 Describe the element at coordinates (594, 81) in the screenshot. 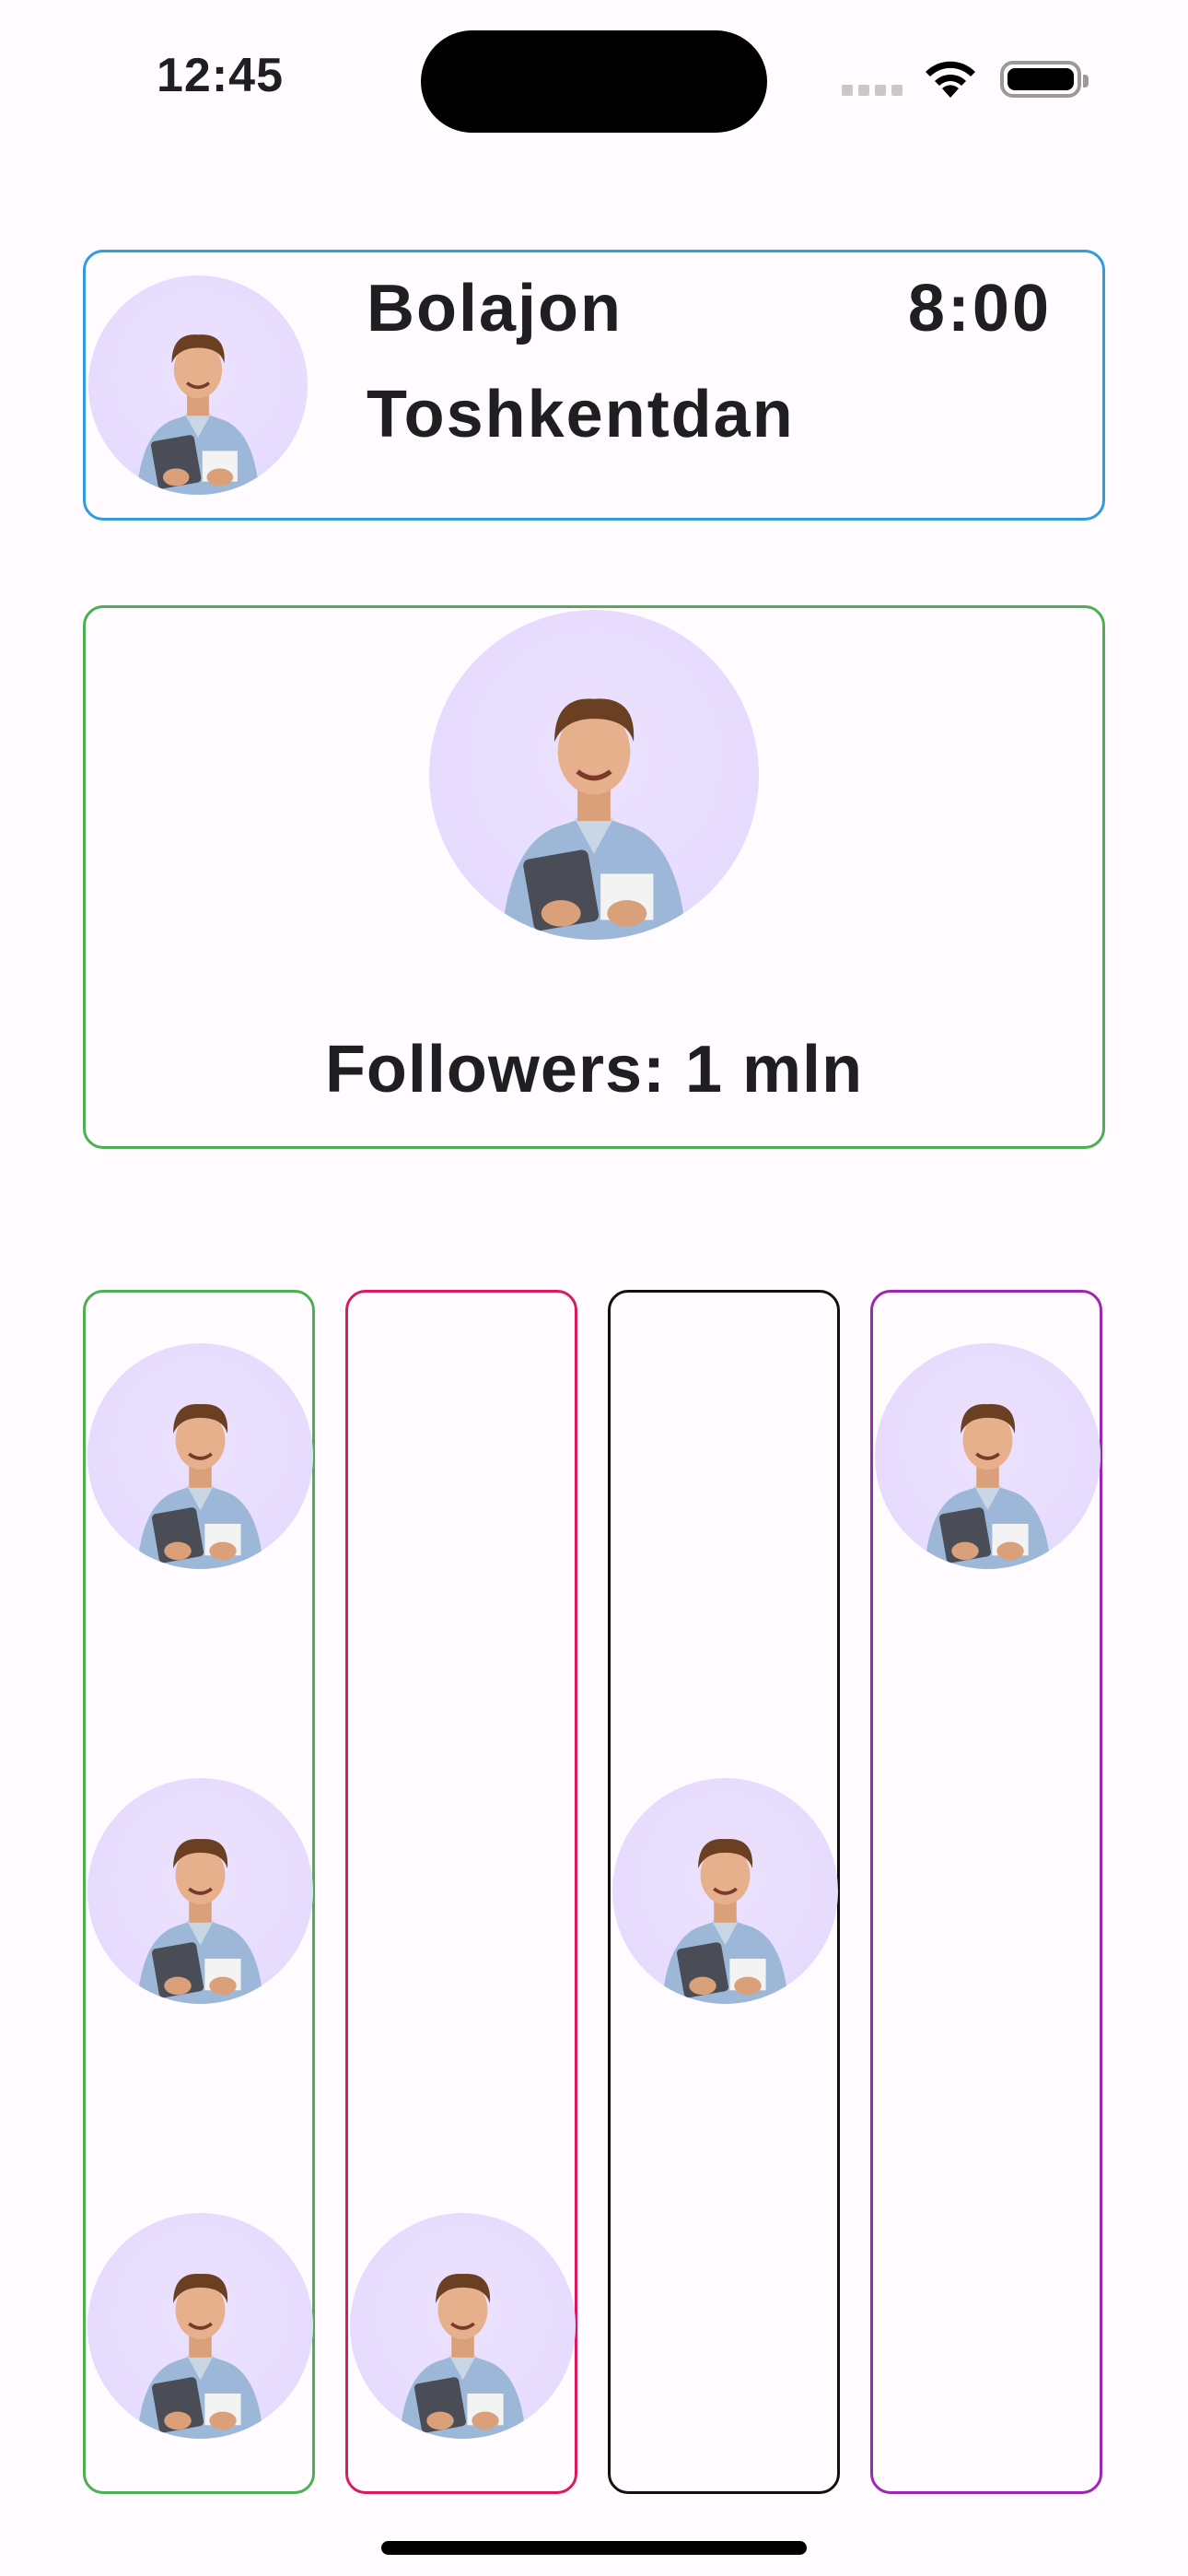

I see `dynamic-island` at that location.